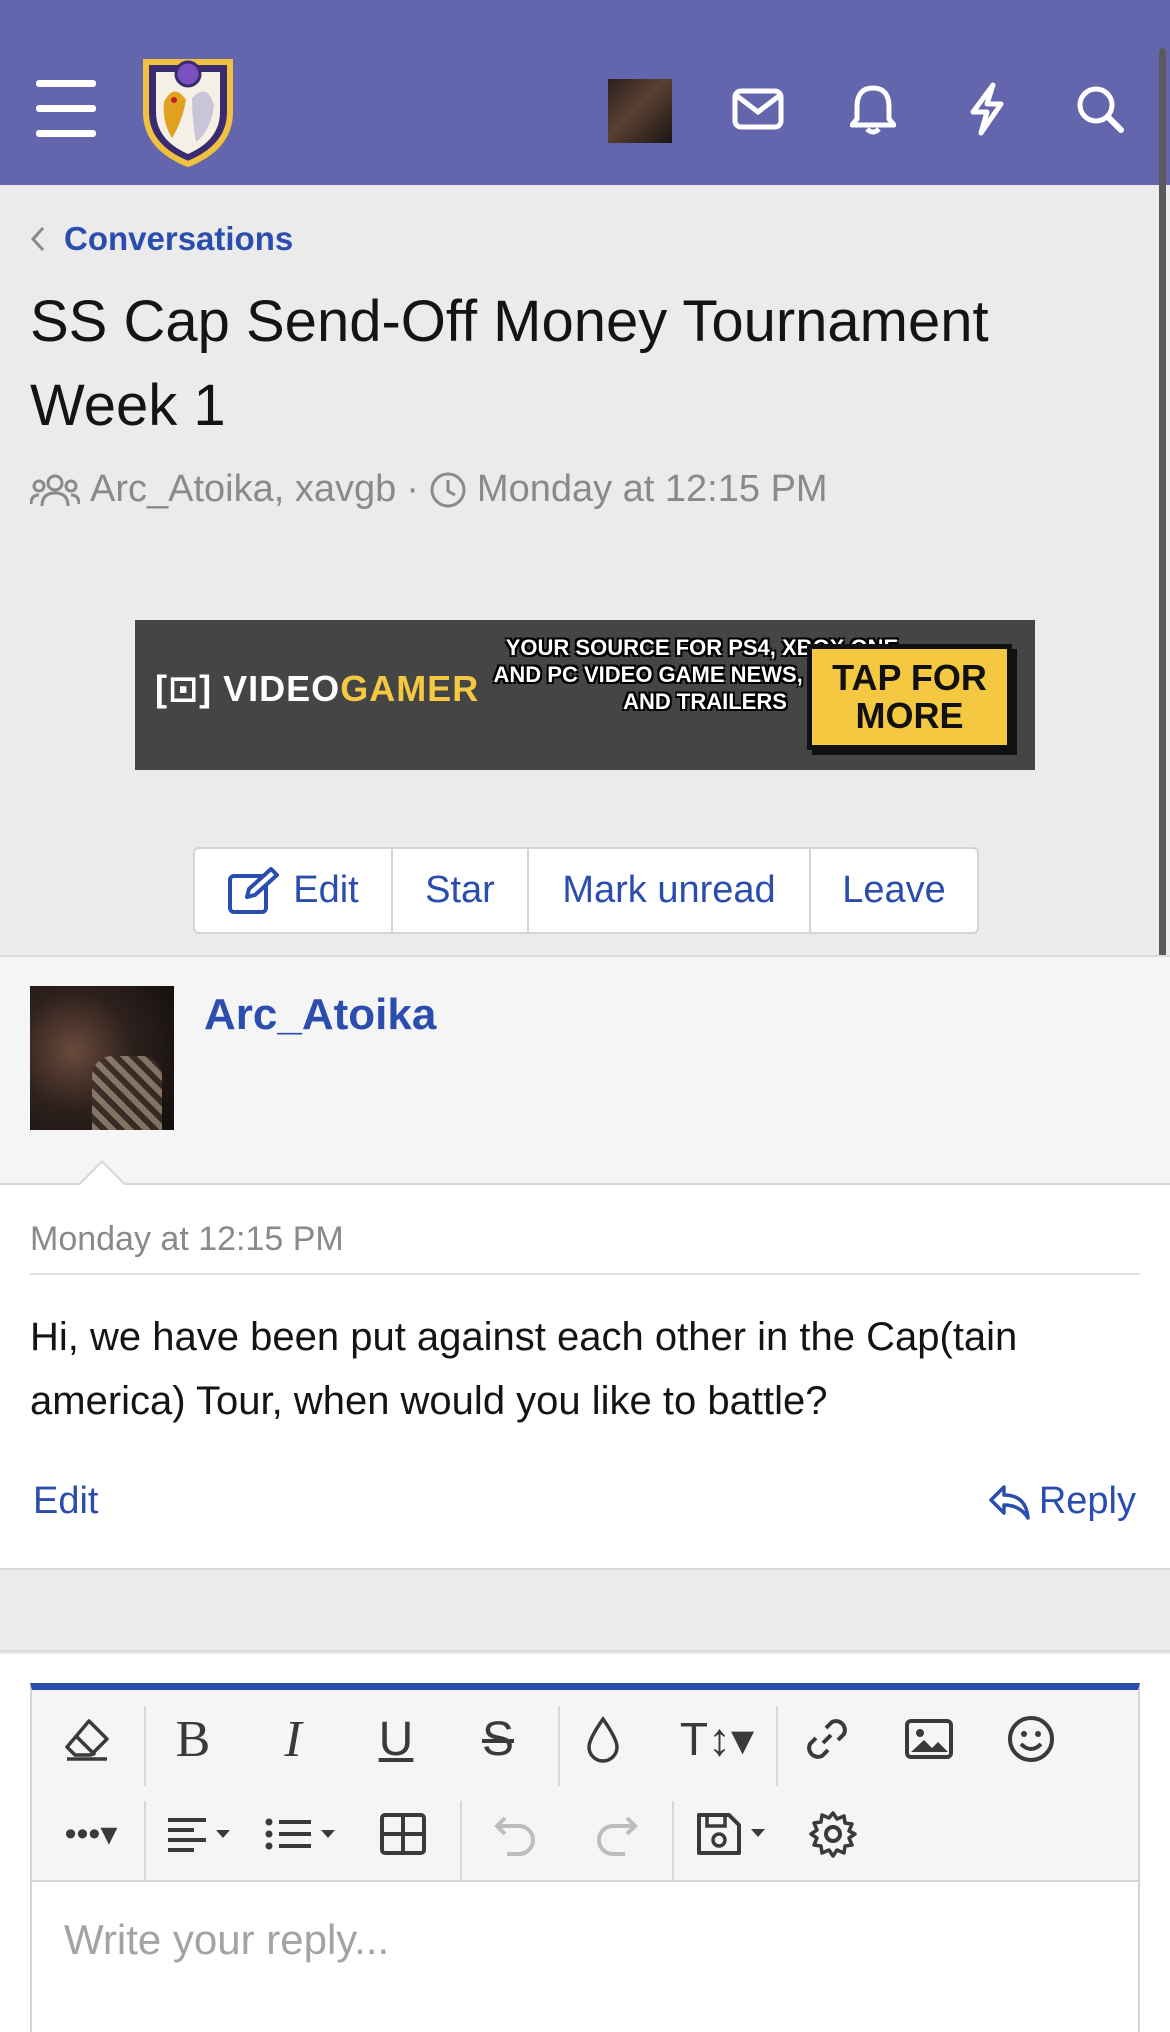 The height and width of the screenshot is (2032, 1170). I want to click on edit-label: Edit, so click(326, 890).